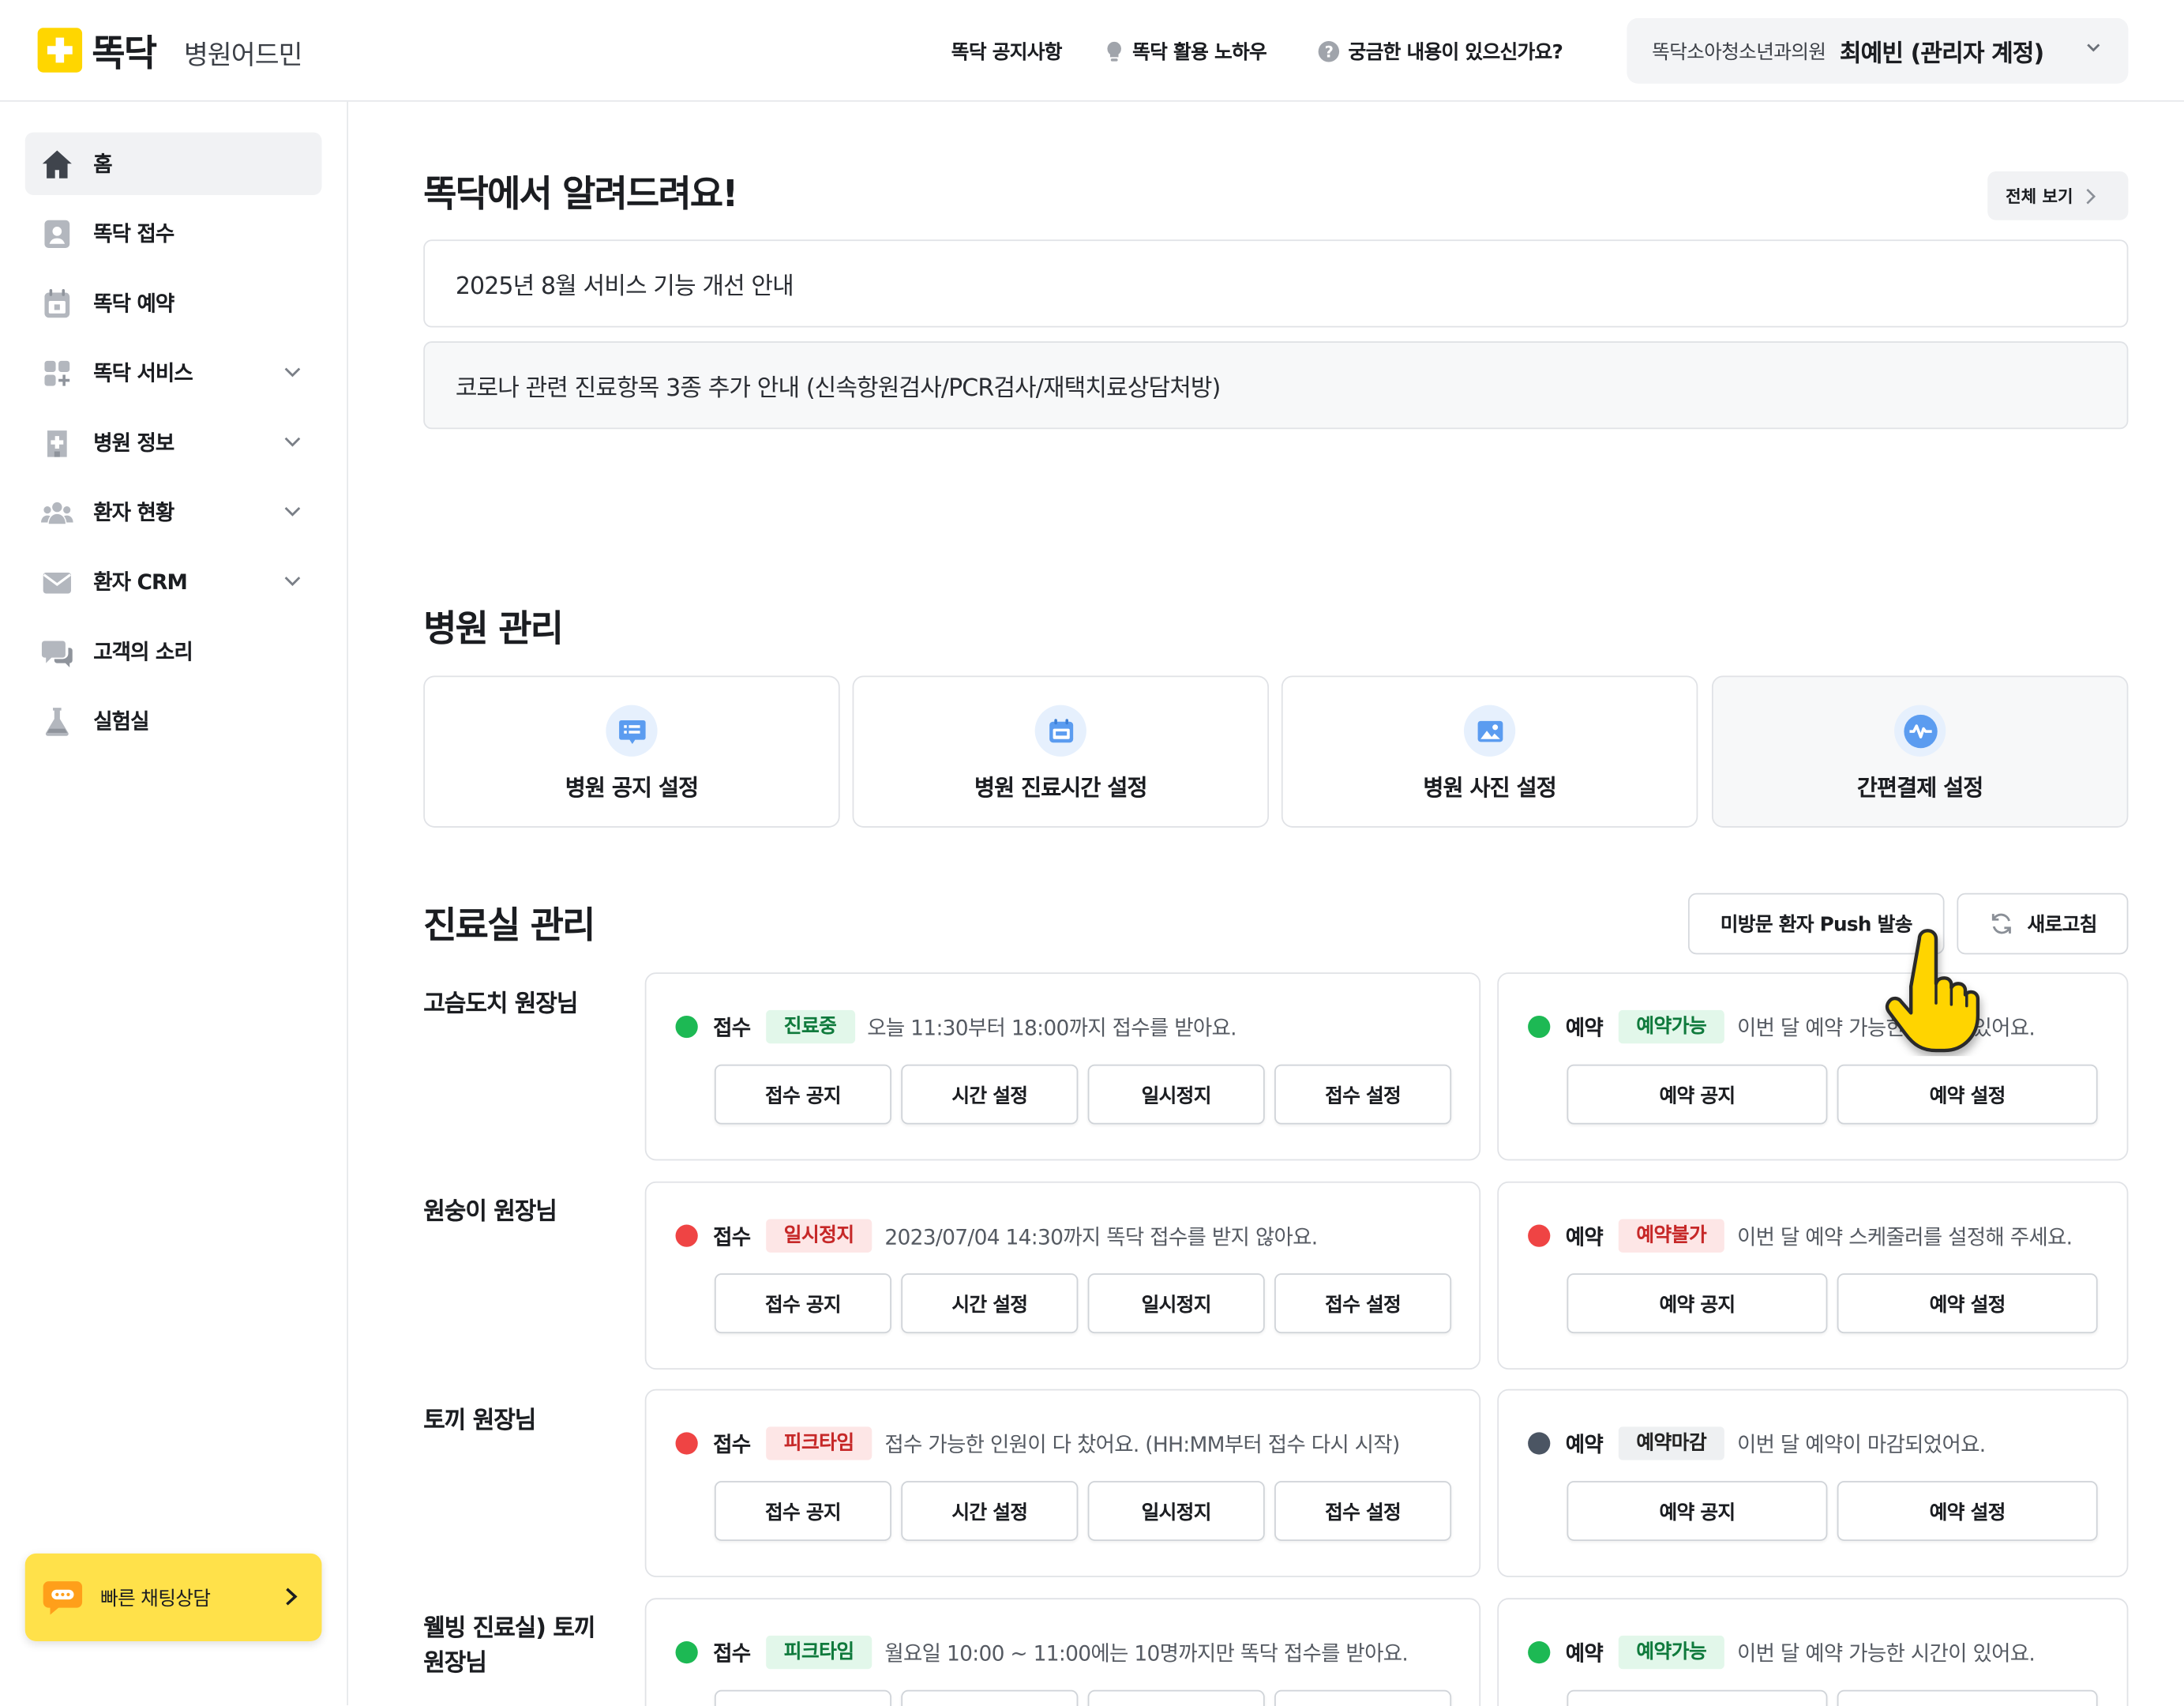  I want to click on status-description: 이번 달 예약이 마감되었어요., so click(1861, 1444).